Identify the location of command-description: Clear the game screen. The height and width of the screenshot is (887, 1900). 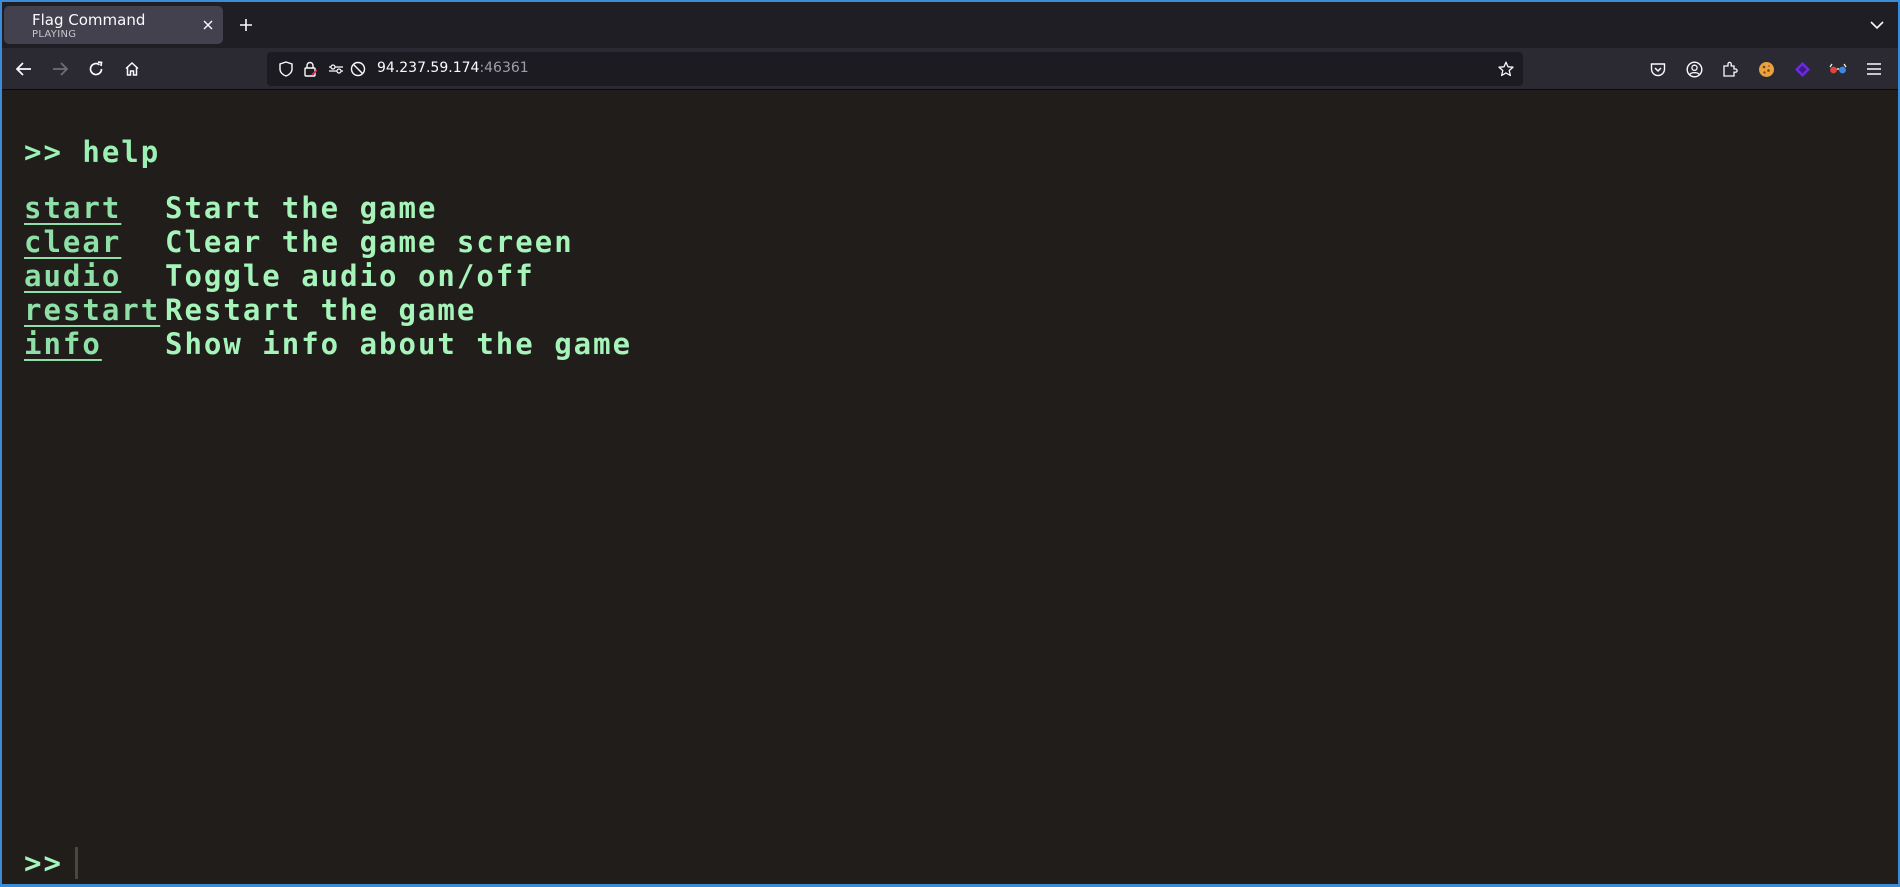
(369, 242).